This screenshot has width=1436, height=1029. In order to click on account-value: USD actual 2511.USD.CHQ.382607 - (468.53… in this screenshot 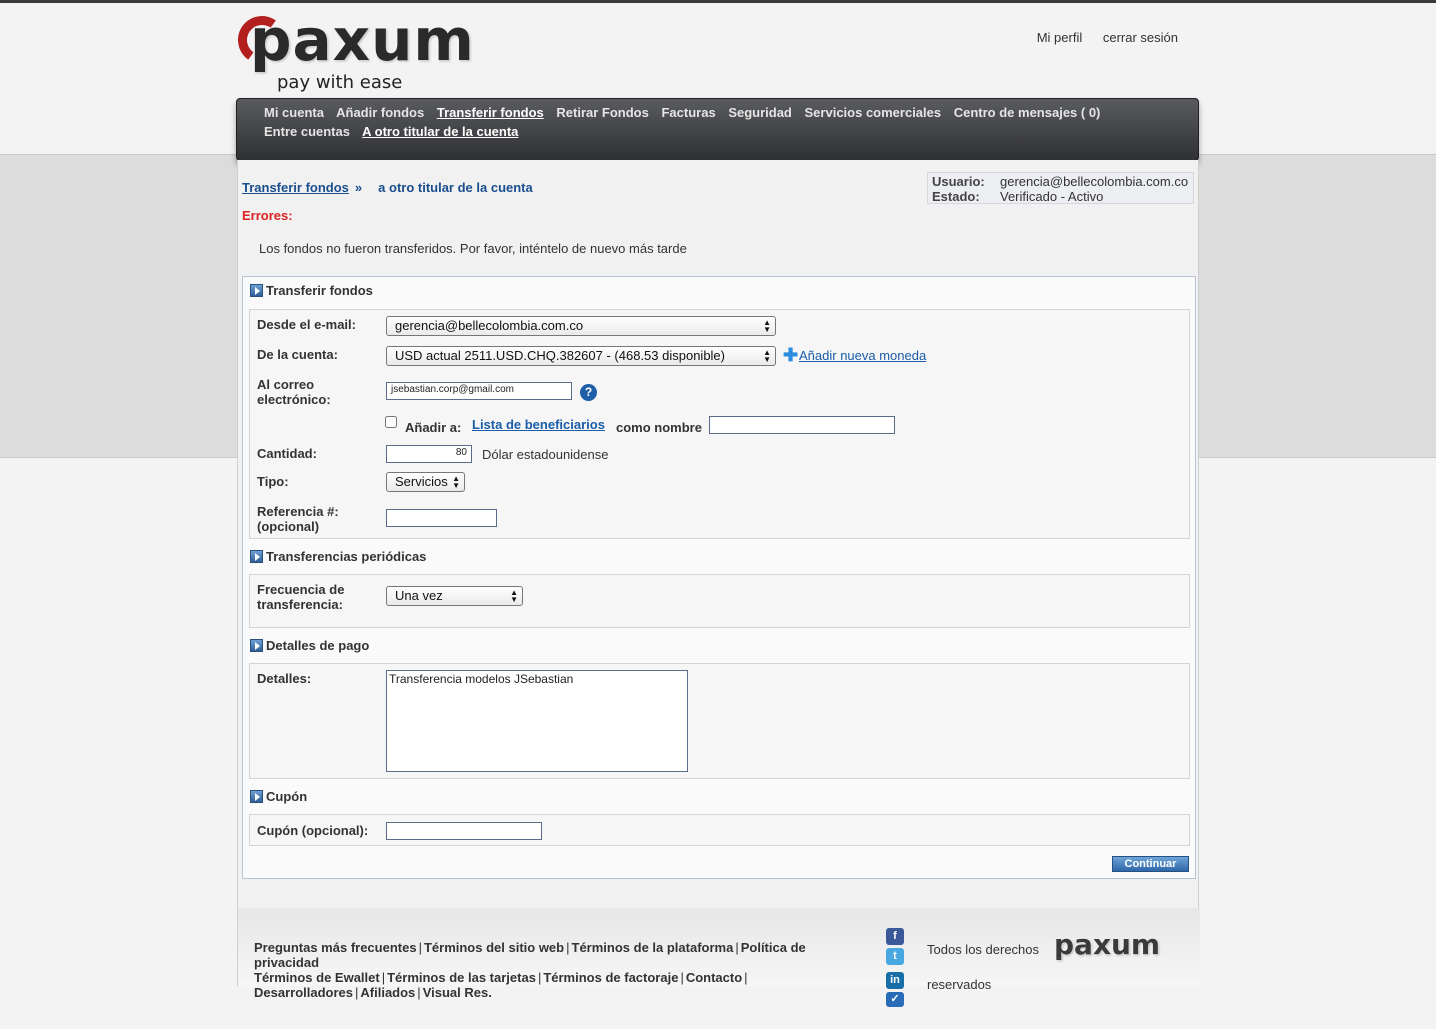, I will do `click(560, 355)`.